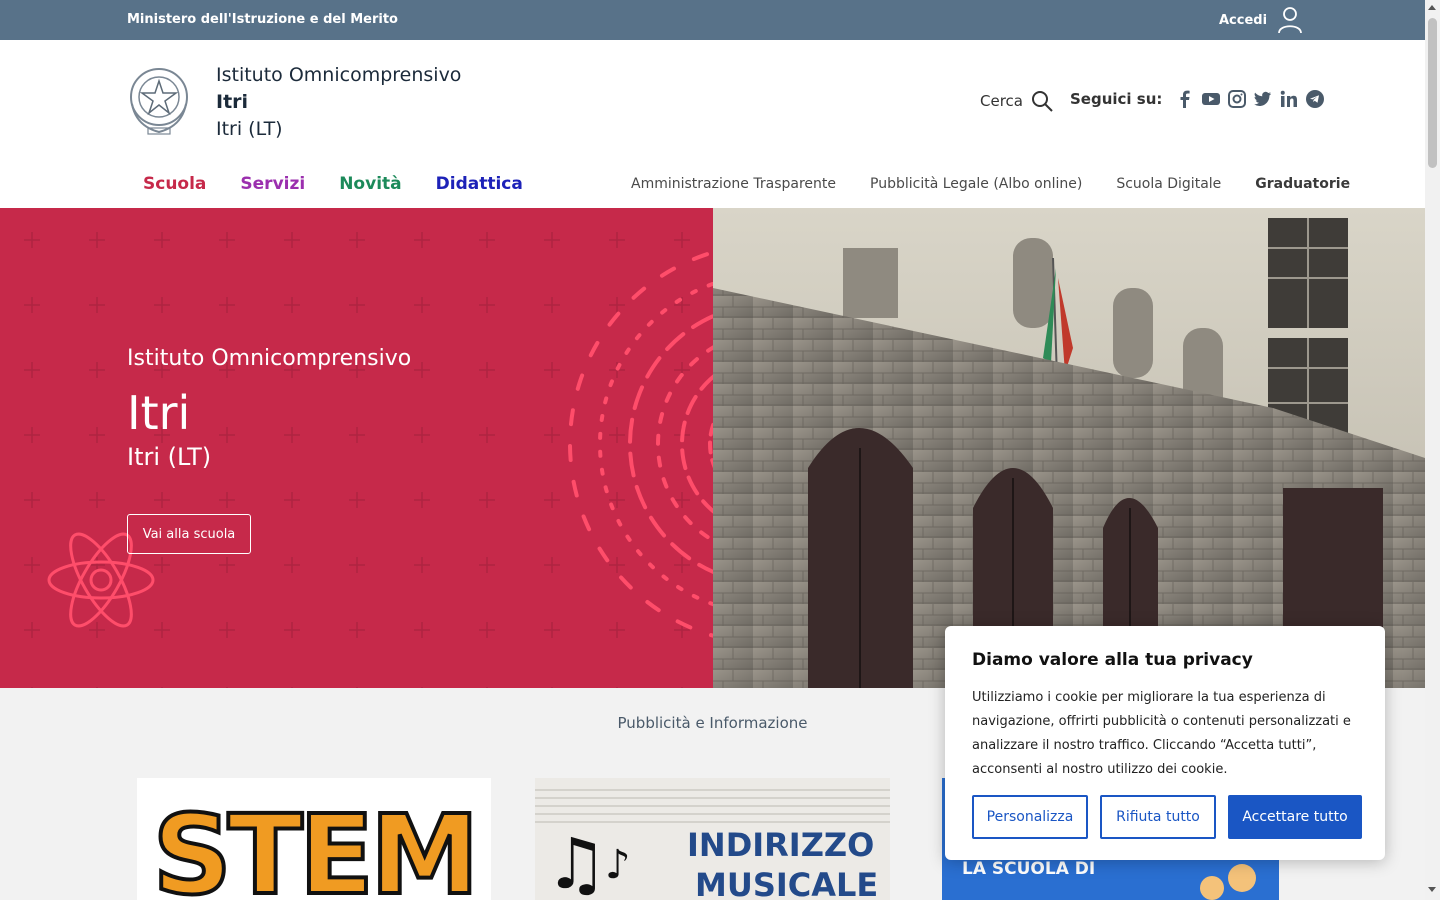 The height and width of the screenshot is (900, 1440). I want to click on login-button: Accedi, so click(1261, 20).